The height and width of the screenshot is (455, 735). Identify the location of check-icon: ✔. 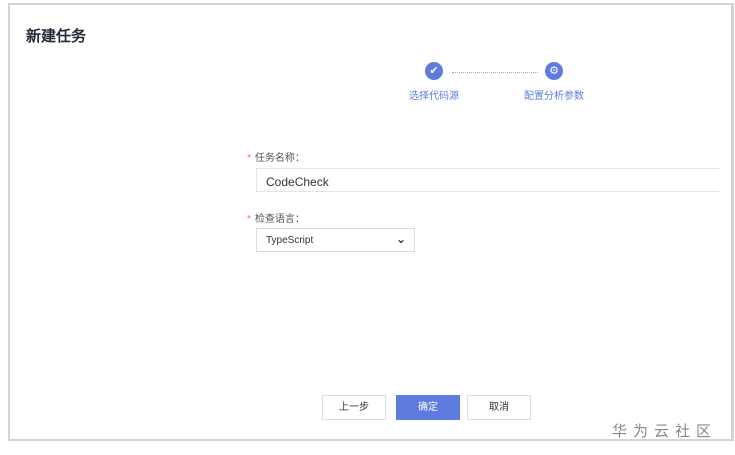
(434, 71).